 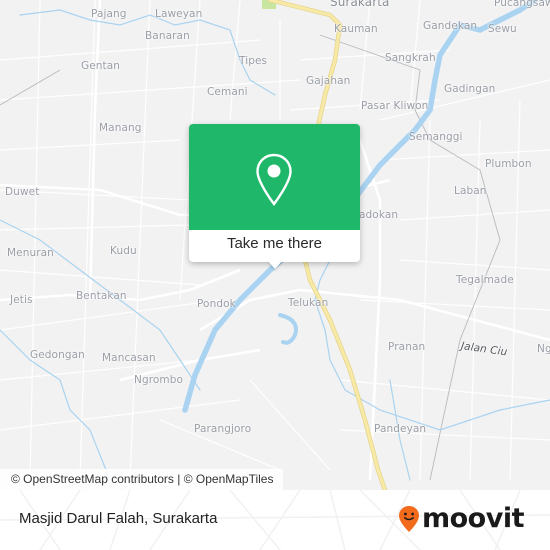 What do you see at coordinates (395, 106) in the screenshot?
I see `place-label: Pasar Kliwon` at bounding box center [395, 106].